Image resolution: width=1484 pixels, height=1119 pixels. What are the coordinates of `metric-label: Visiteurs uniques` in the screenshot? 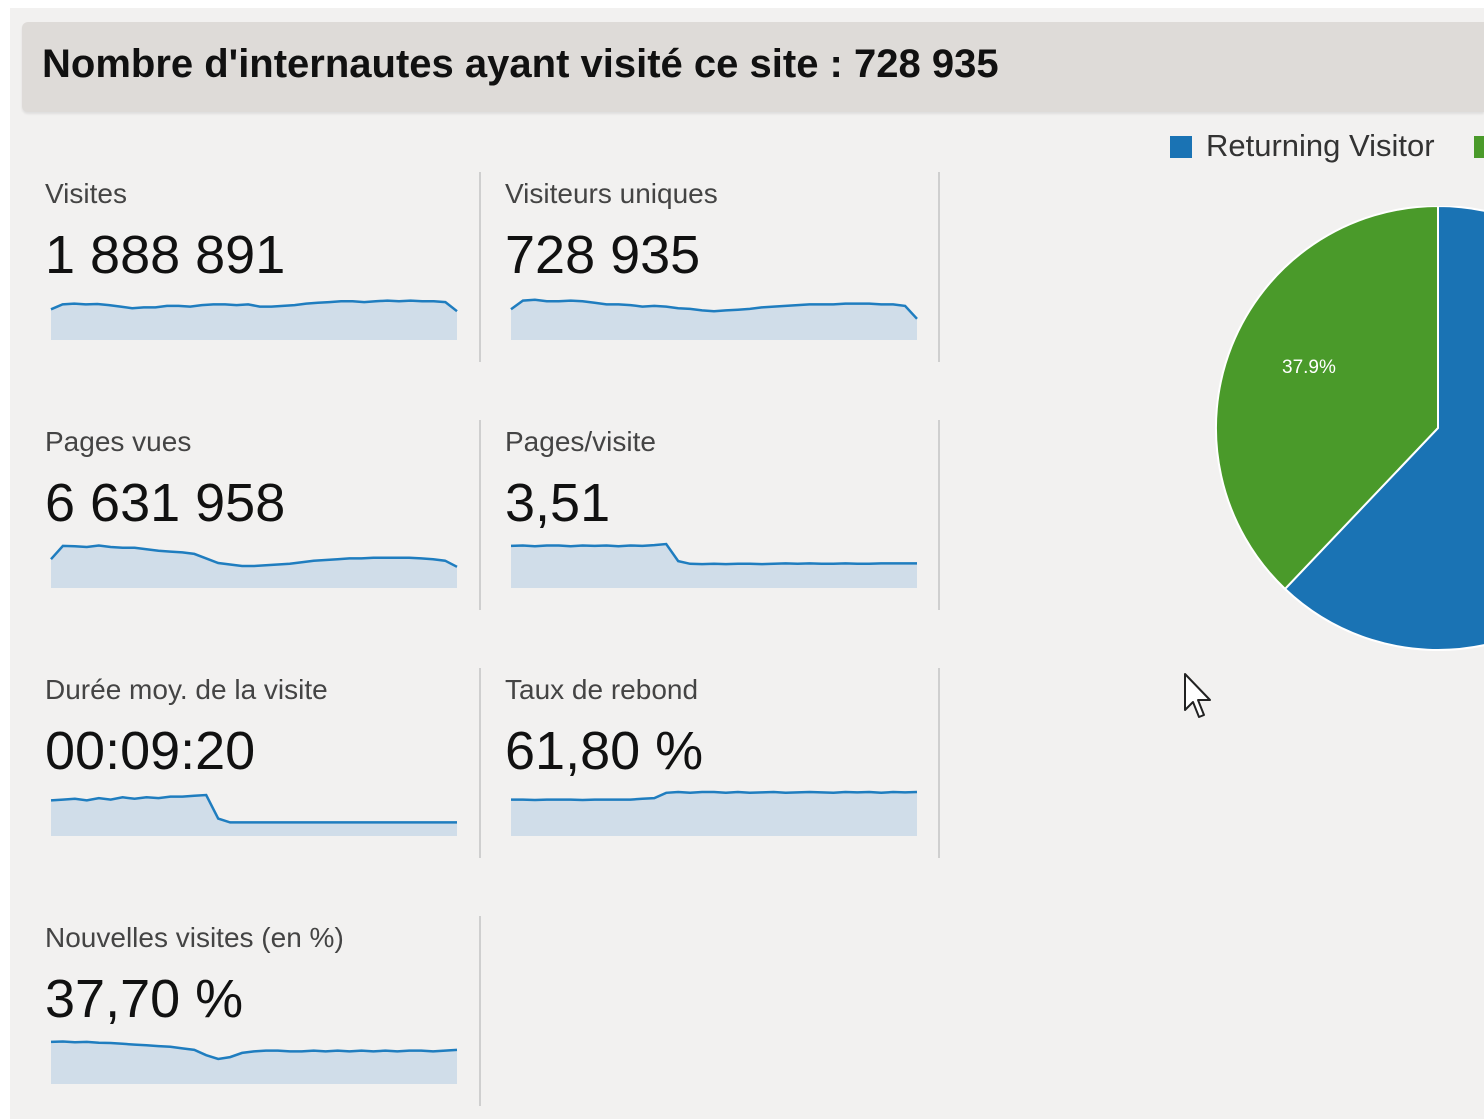 It's located at (611, 193).